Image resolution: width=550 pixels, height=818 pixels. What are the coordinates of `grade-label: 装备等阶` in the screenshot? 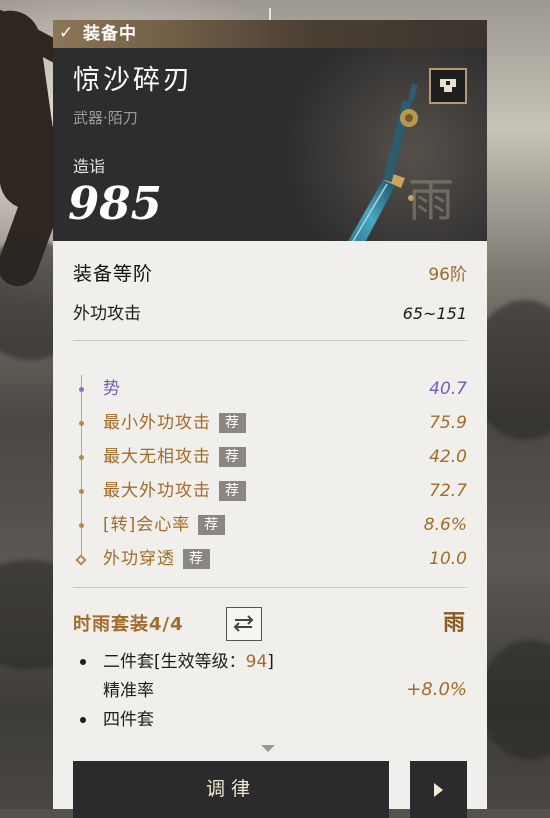 It's located at (113, 274).